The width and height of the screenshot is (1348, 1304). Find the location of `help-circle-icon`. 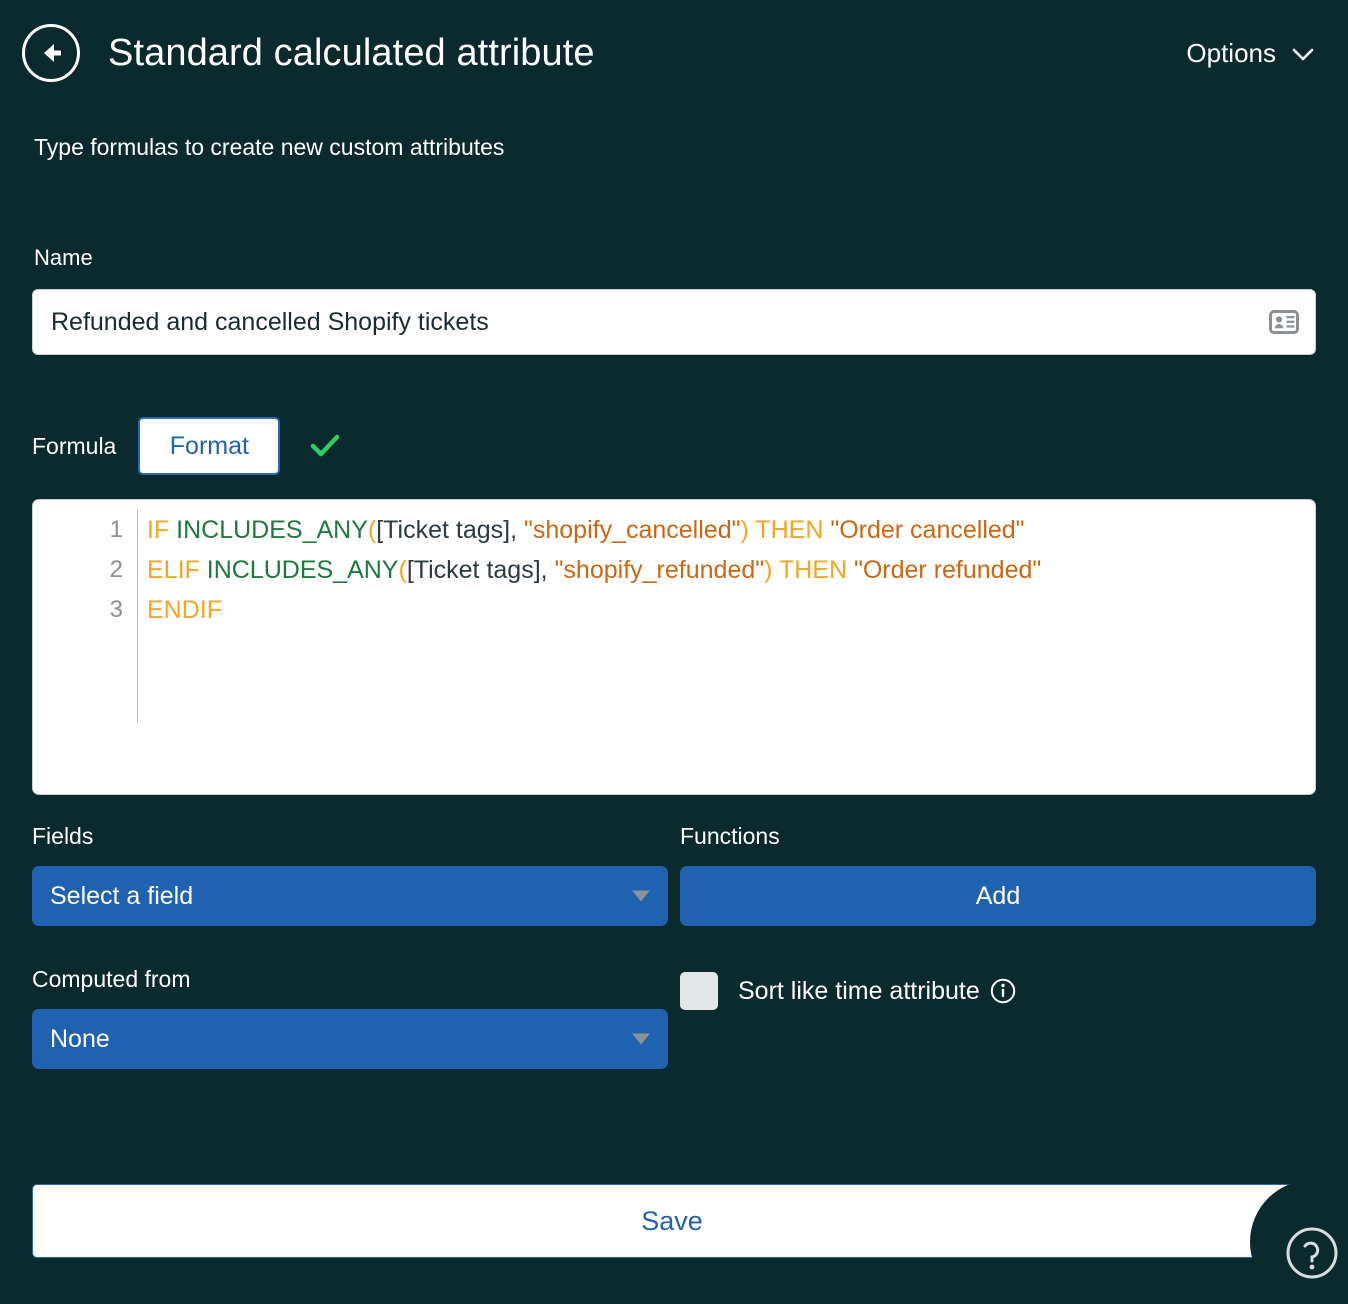

help-circle-icon is located at coordinates (1312, 1255).